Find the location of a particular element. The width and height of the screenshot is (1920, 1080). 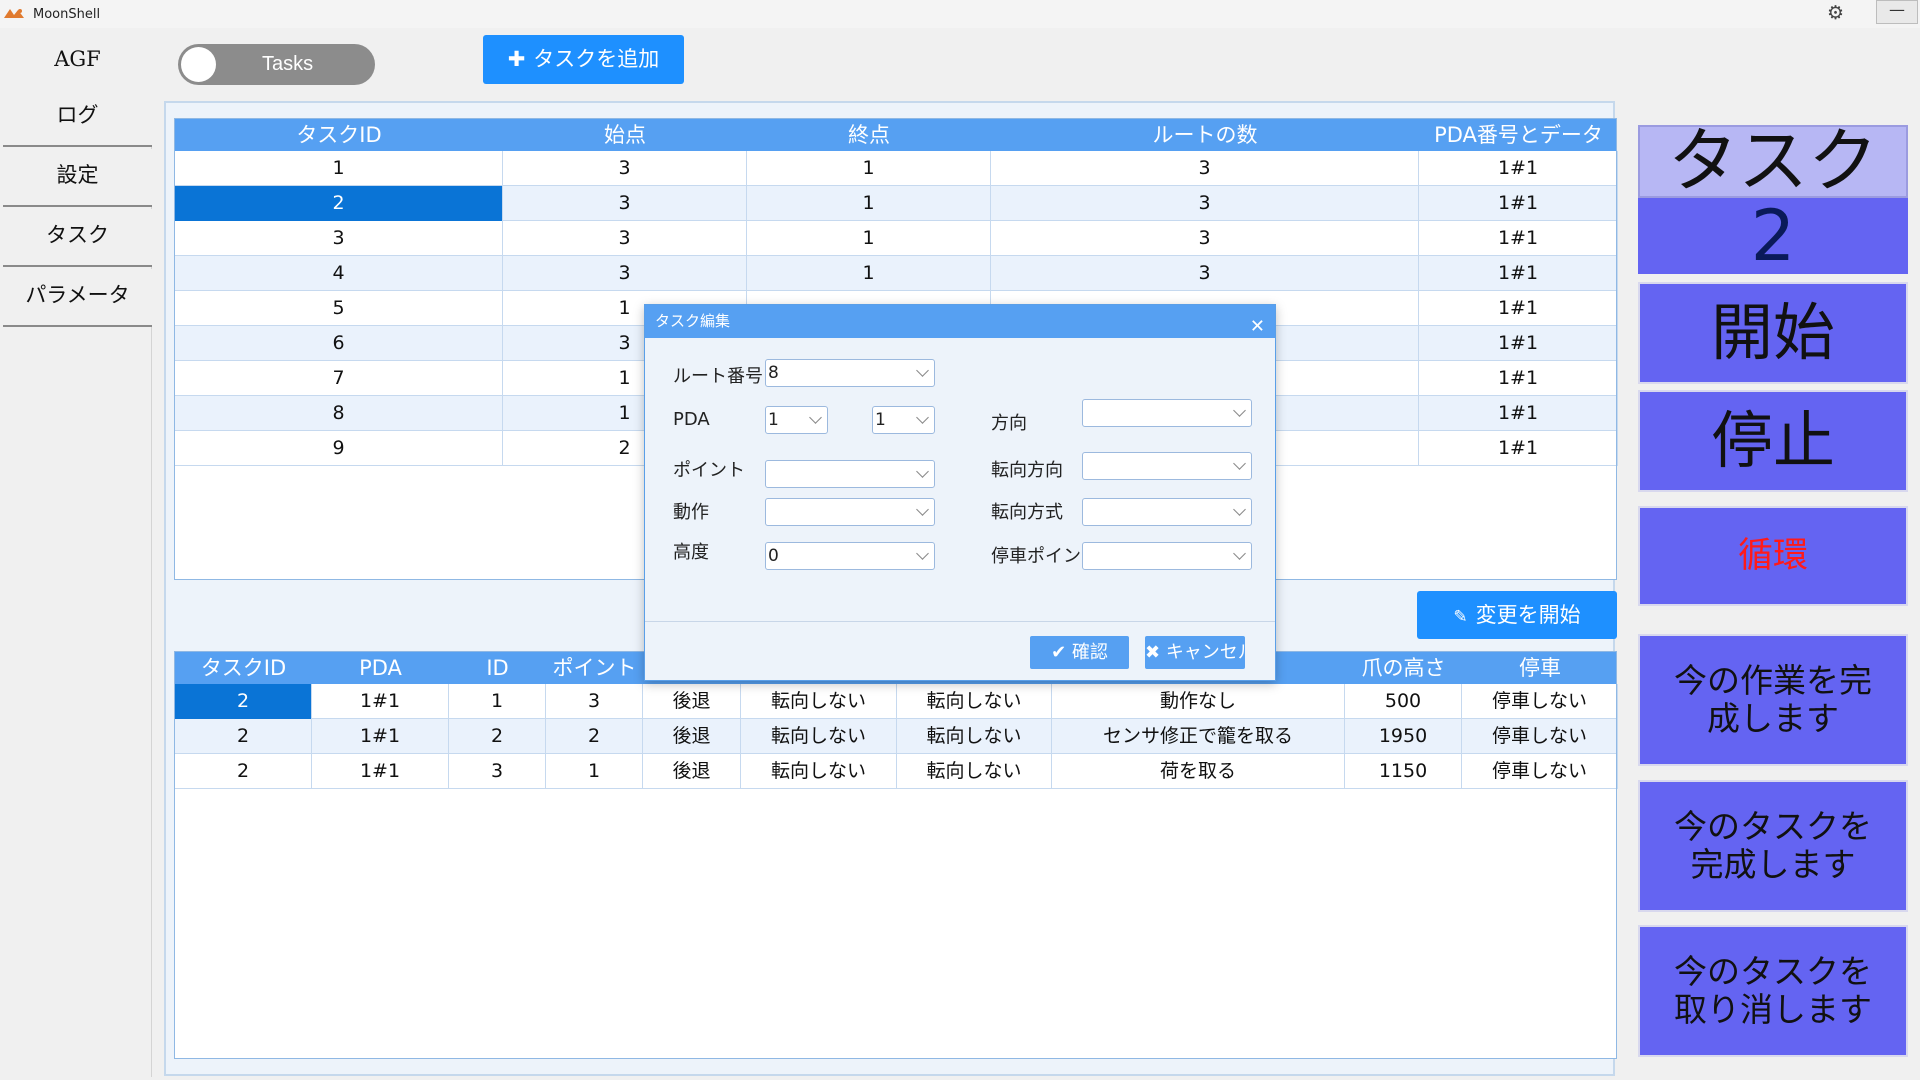

dialog-footer: ✔ 確認 ✖ キャンセル is located at coordinates (960, 650).